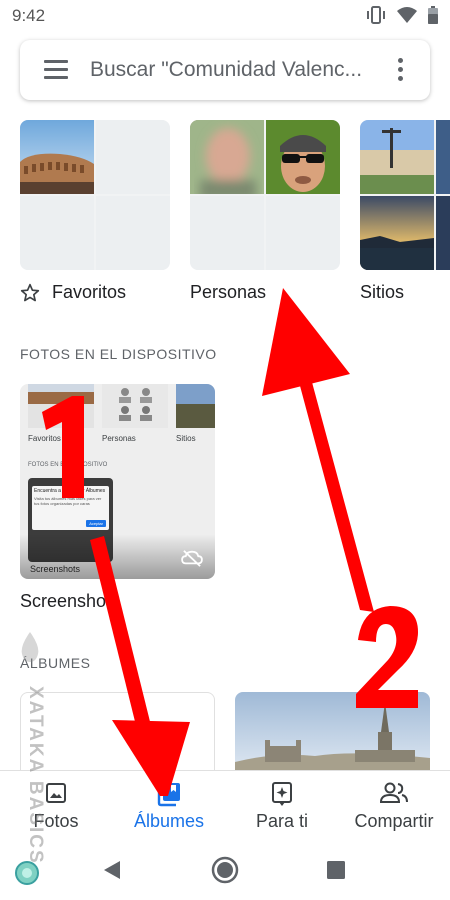  Describe the element at coordinates (168, 795) in the screenshot. I see `albums-icon` at that location.